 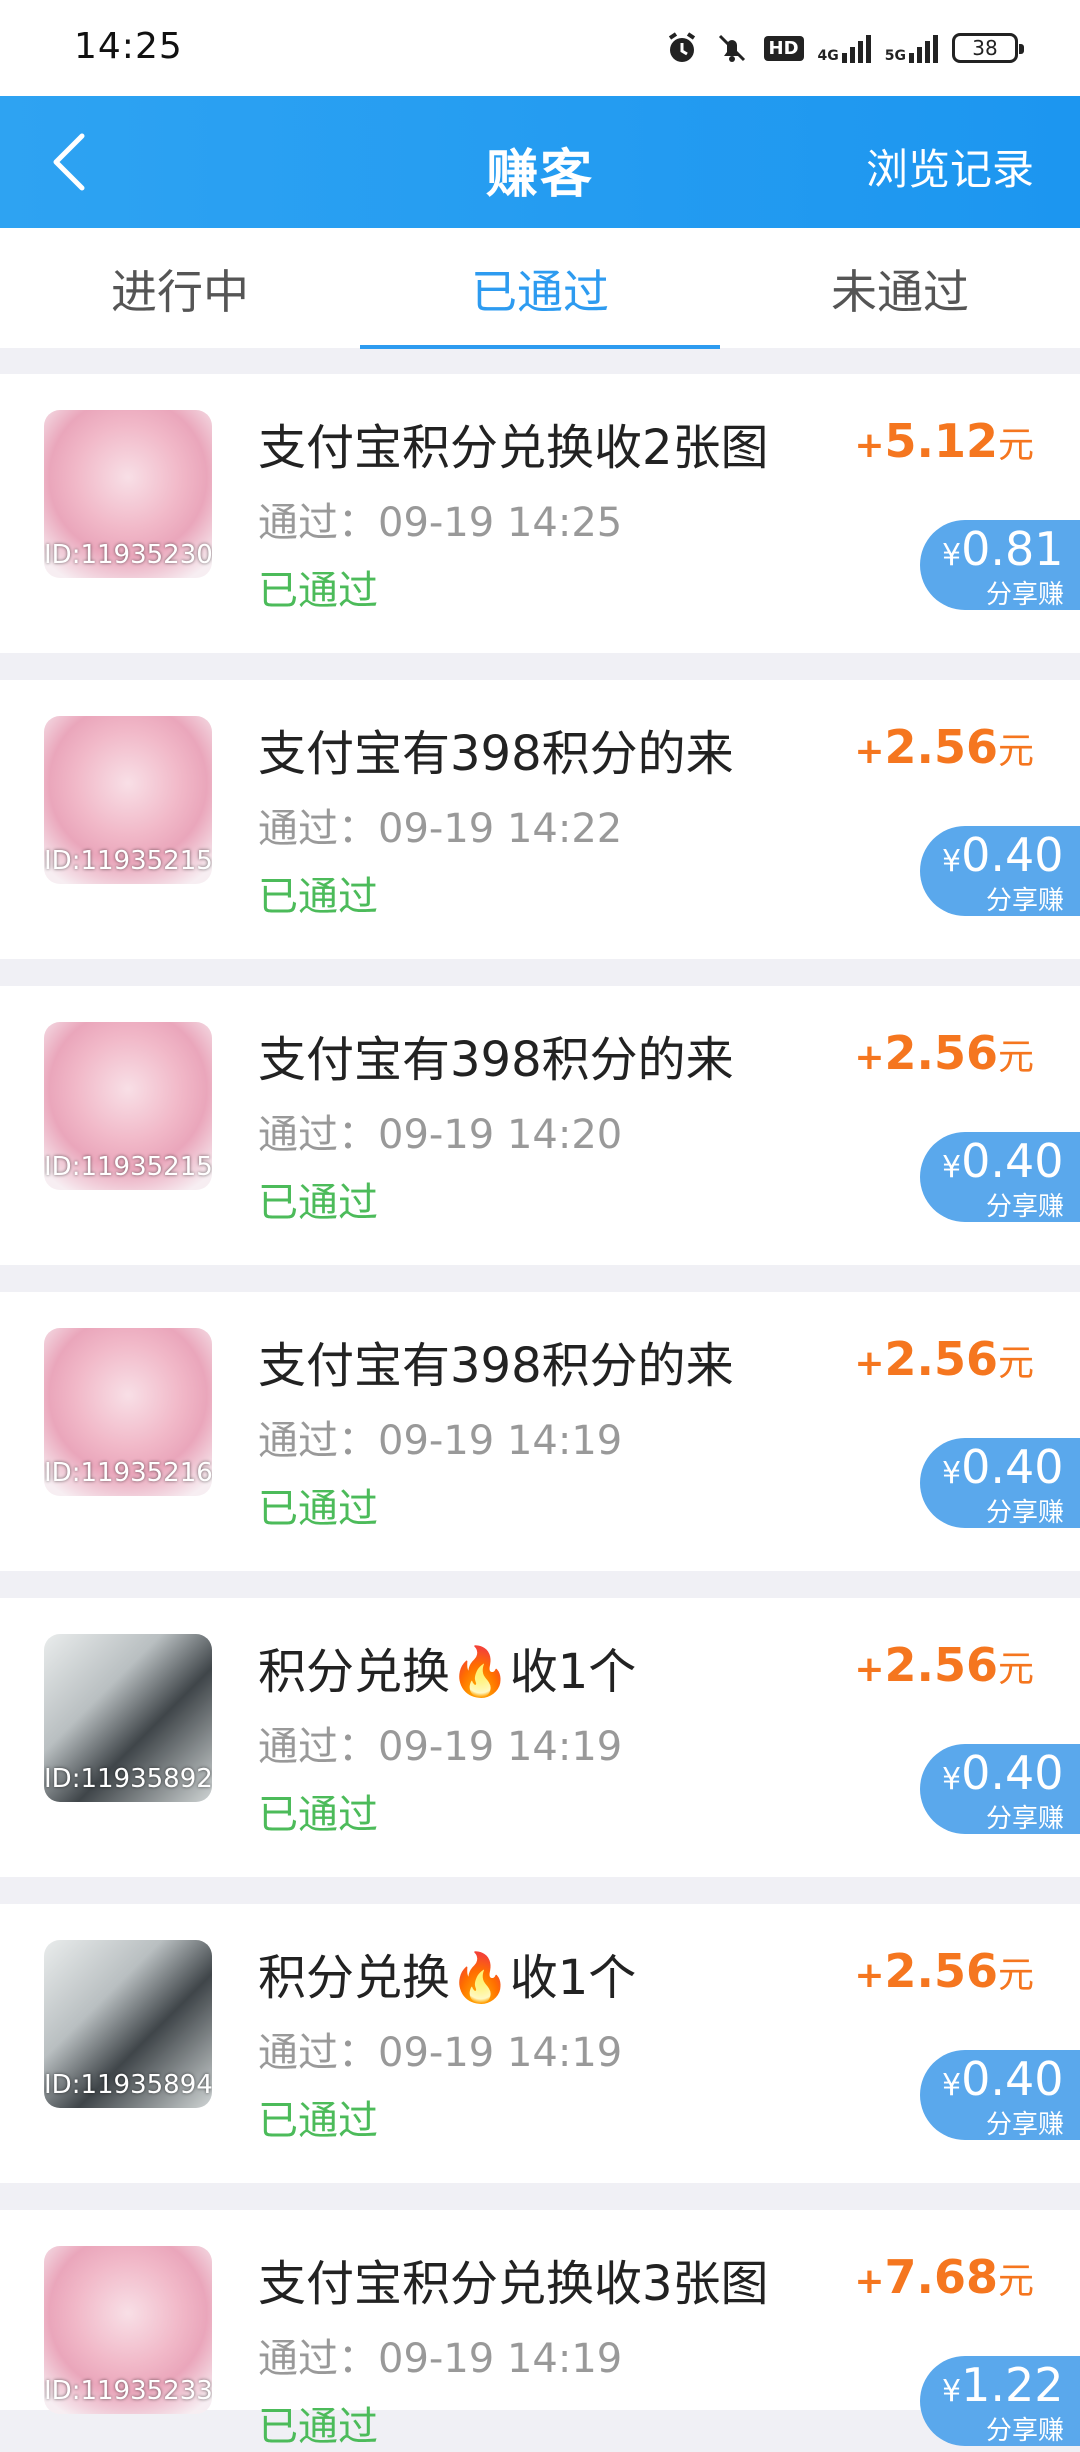 What do you see at coordinates (1003, 2385) in the screenshot?
I see `share-amount: ¥1.22` at bounding box center [1003, 2385].